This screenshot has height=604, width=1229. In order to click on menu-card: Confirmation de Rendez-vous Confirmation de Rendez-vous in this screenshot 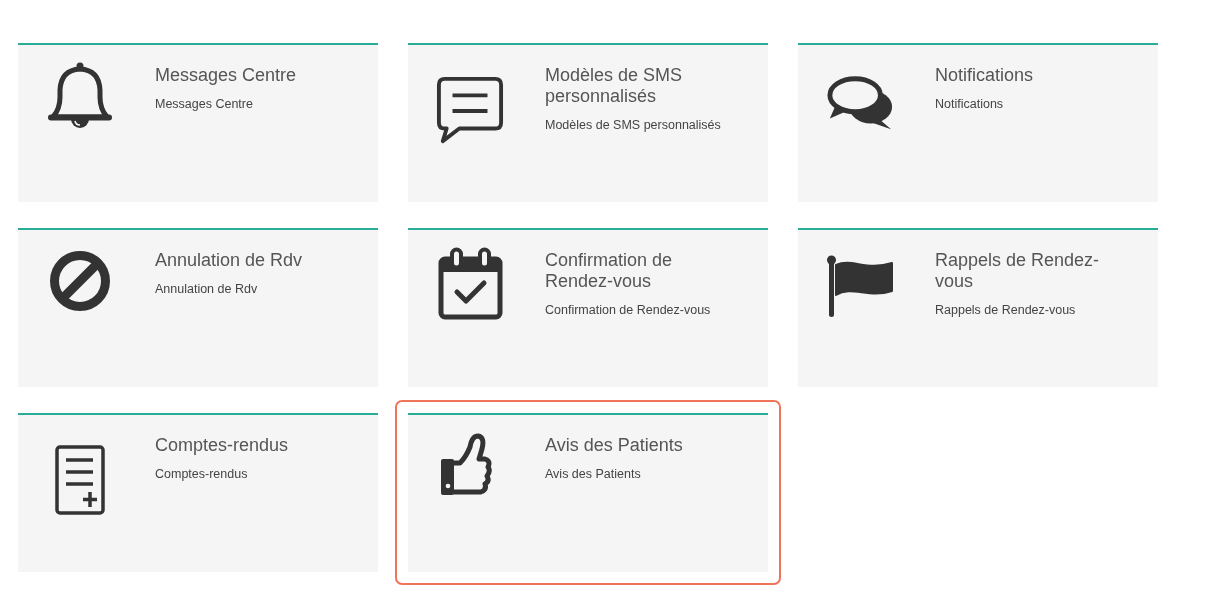, I will do `click(588, 307)`.